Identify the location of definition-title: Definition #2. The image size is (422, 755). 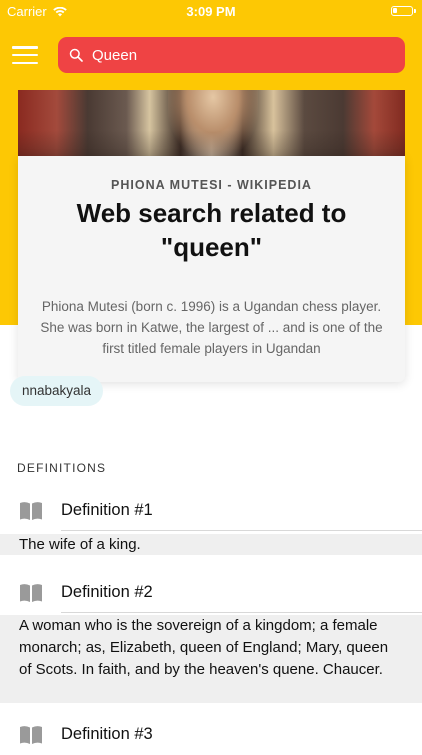
(107, 592).